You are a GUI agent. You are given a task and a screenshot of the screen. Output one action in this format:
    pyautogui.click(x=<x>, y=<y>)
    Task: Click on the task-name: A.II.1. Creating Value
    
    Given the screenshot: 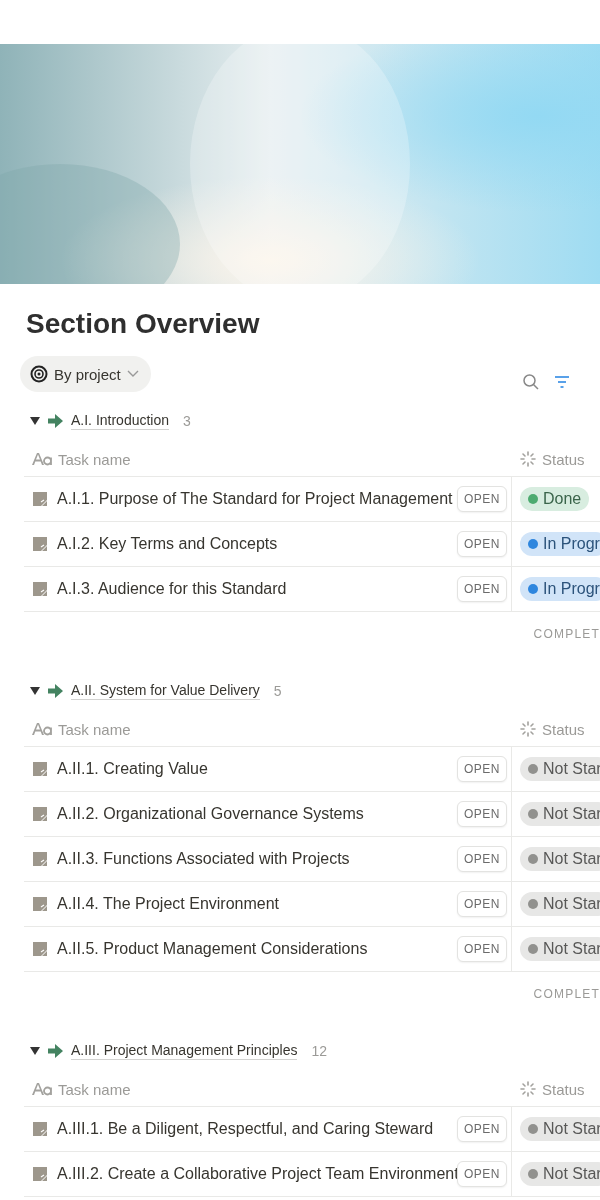 What is the action you would take?
    pyautogui.click(x=132, y=769)
    